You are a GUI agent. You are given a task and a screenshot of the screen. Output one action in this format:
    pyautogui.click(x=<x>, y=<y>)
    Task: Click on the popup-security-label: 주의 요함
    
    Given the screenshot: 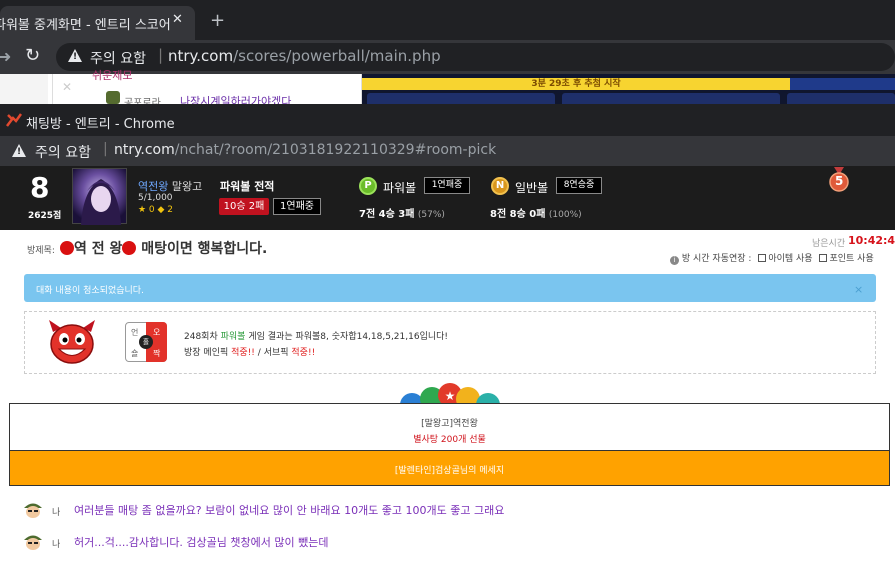 What is the action you would take?
    pyautogui.click(x=63, y=152)
    